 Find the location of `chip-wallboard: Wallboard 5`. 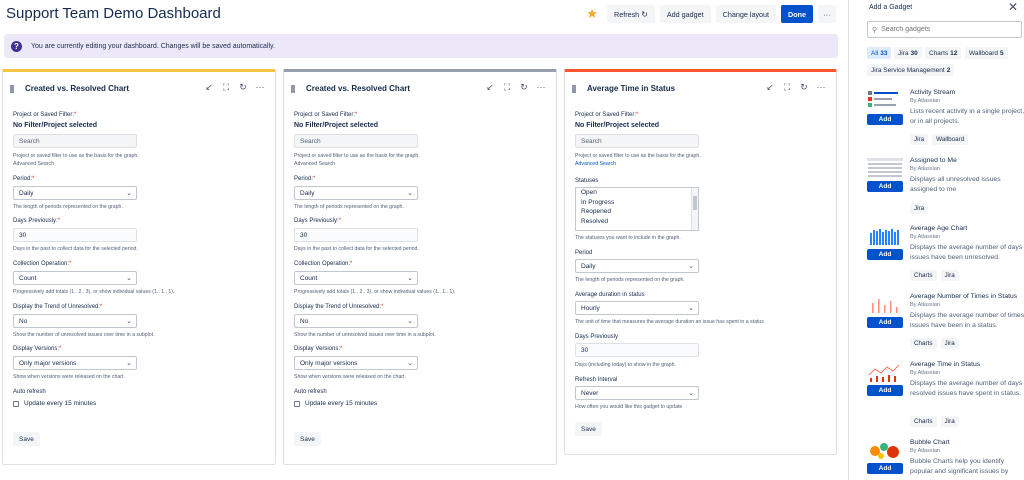

chip-wallboard: Wallboard 5 is located at coordinates (986, 53).